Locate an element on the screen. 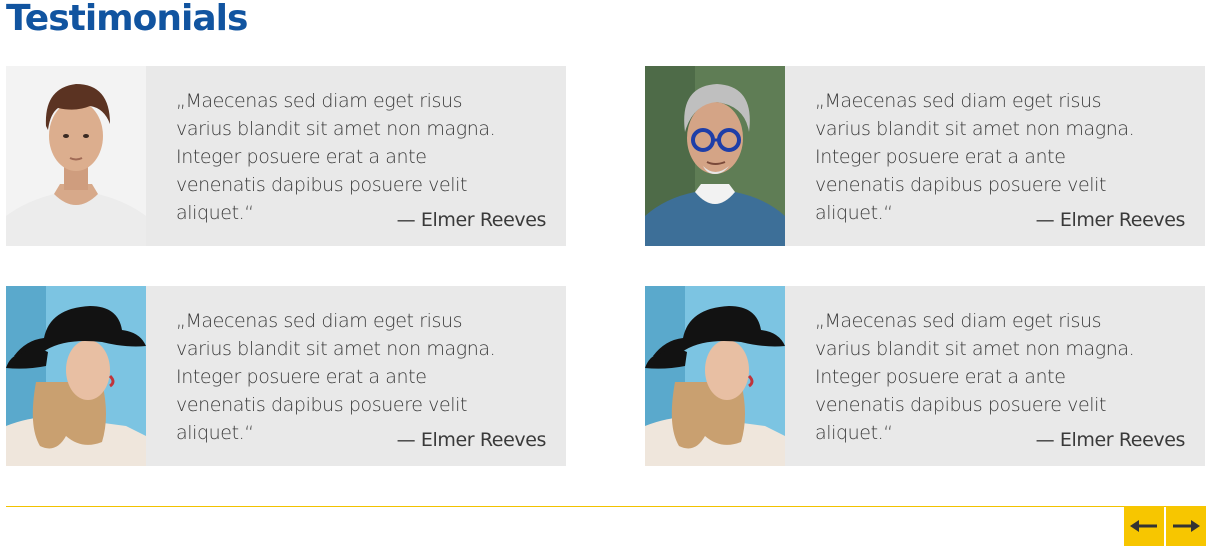 The height and width of the screenshot is (552, 1213). carousel-divider is located at coordinates (606, 506).